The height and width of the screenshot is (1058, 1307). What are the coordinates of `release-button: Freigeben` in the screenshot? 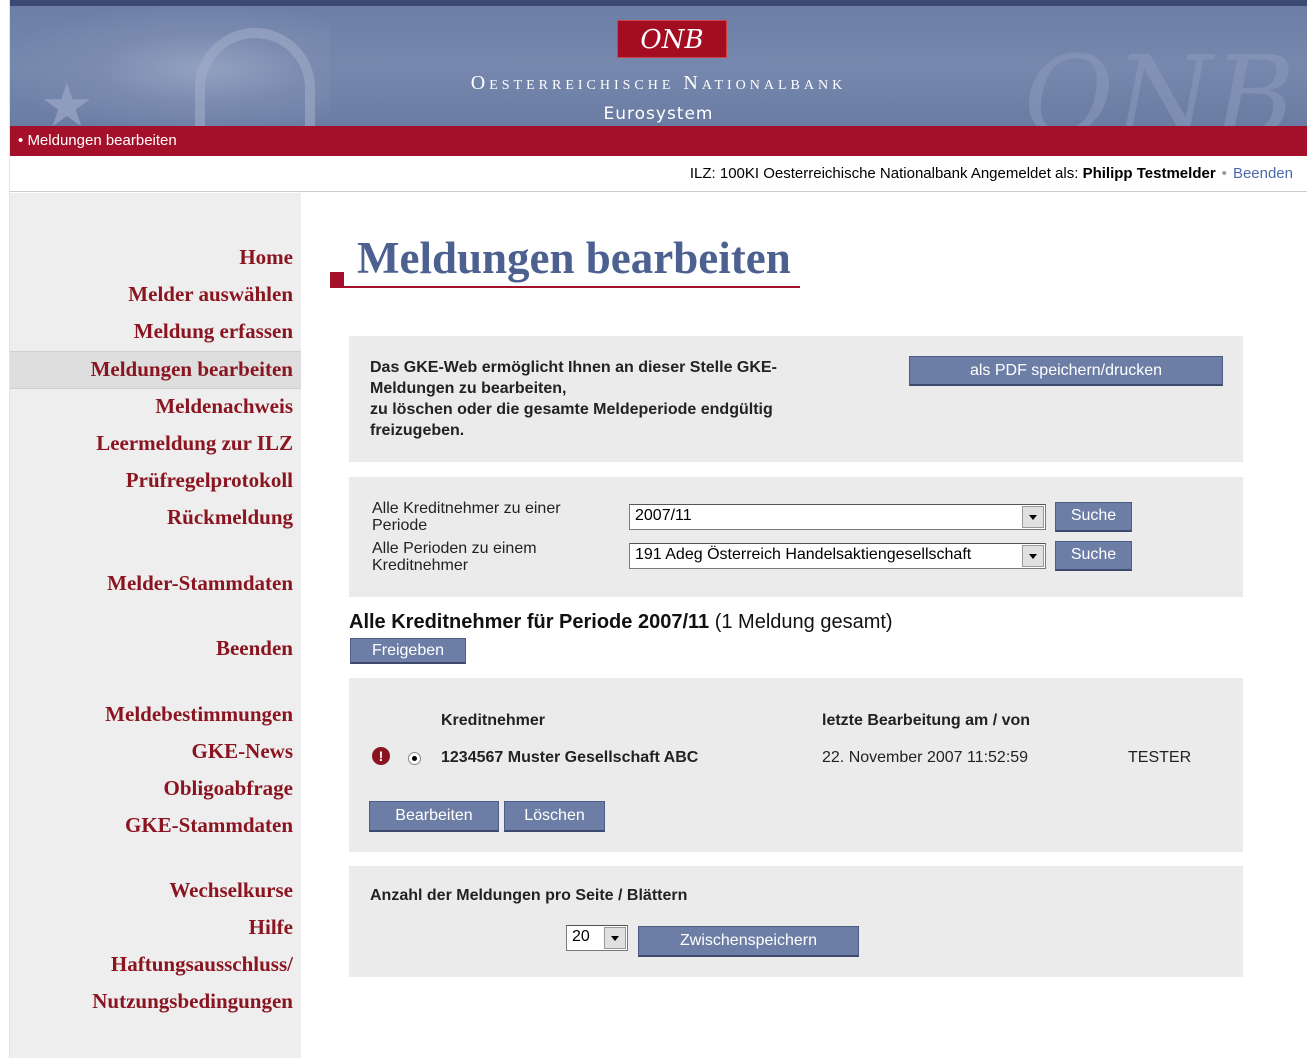 It's located at (408, 651).